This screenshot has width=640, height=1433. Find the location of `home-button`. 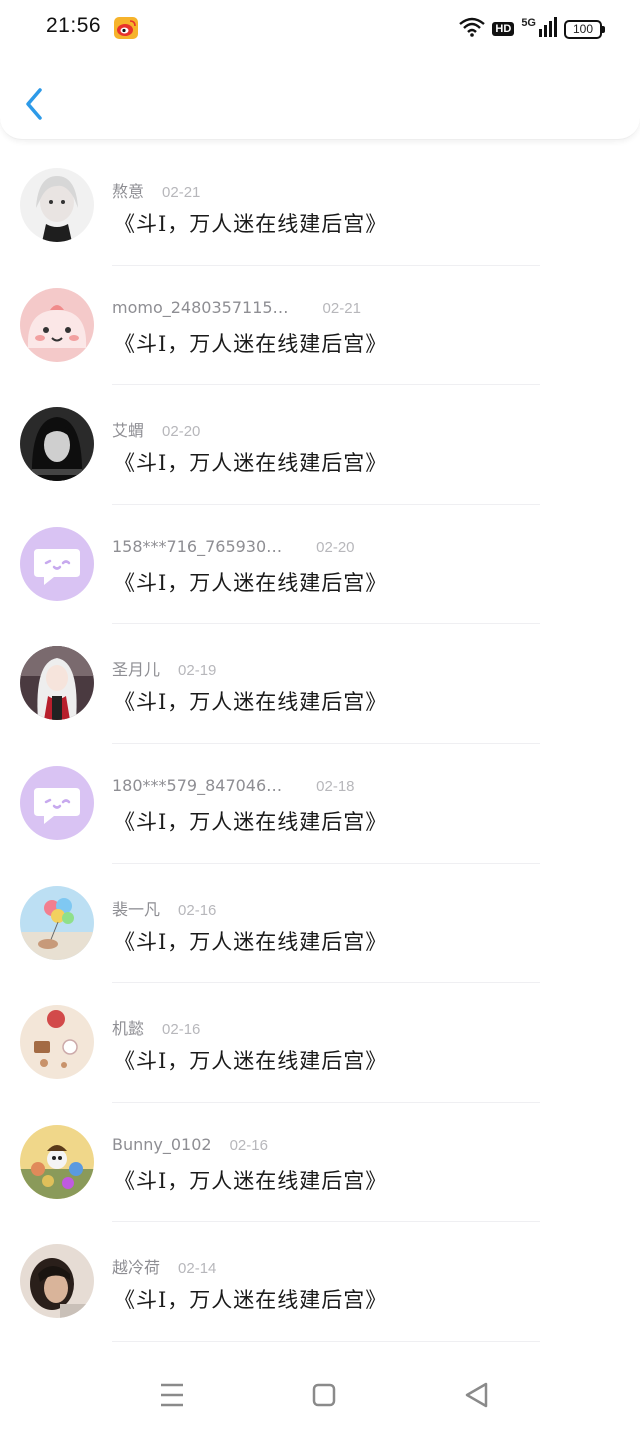

home-button is located at coordinates (324, 1395).